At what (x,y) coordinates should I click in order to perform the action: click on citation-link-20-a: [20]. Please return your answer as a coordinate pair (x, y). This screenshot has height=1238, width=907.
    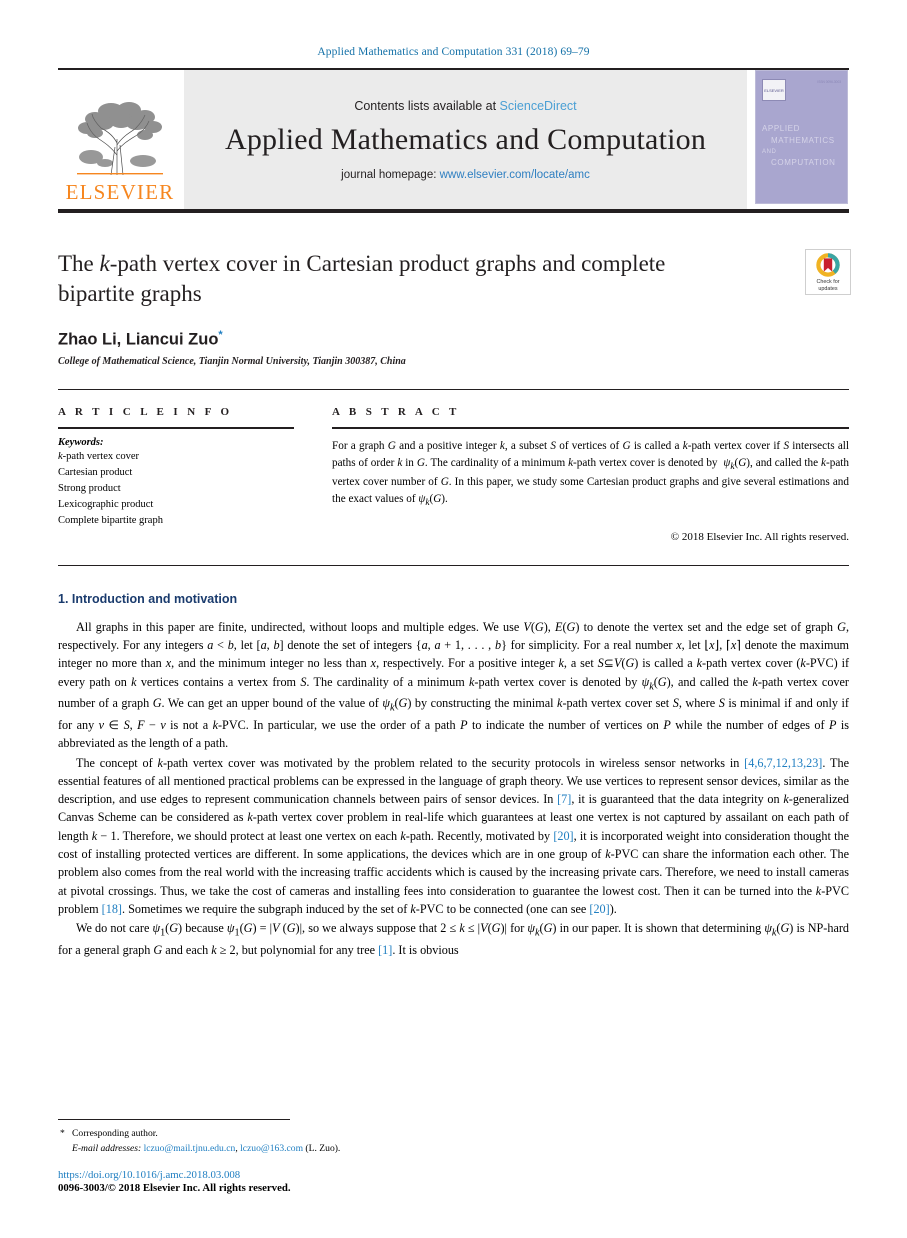
    Looking at the image, I should click on (563, 836).